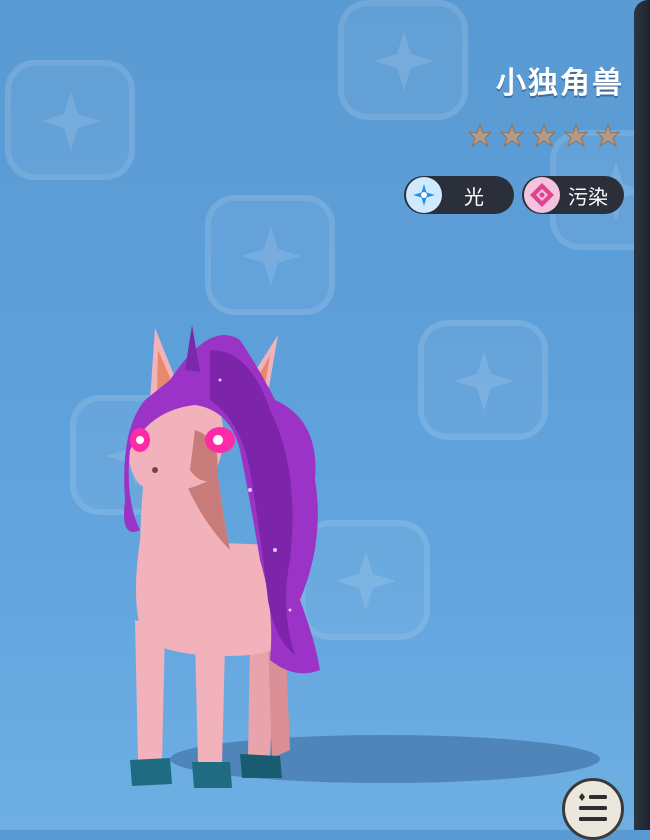 This screenshot has width=650, height=840. Describe the element at coordinates (474, 196) in the screenshot. I see `element-label: 光` at that location.